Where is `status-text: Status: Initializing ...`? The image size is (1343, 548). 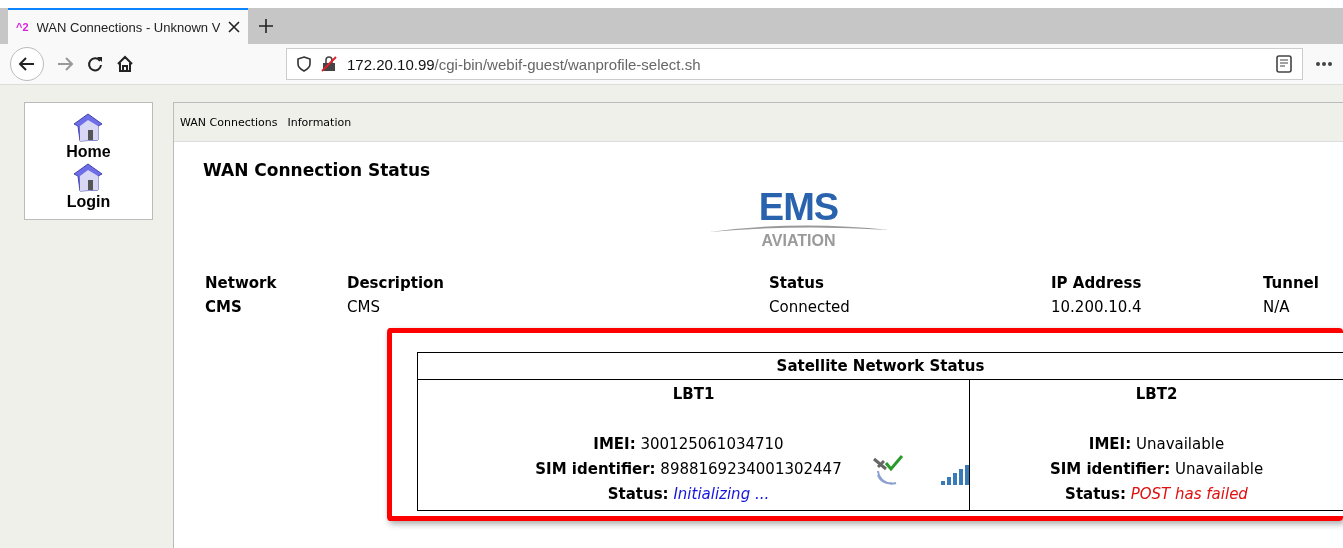
status-text: Status: Initializing ... is located at coordinates (688, 494).